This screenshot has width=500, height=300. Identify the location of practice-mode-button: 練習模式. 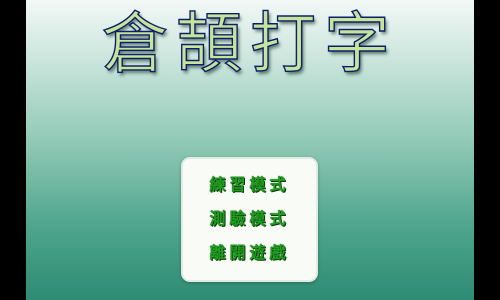
(249, 185).